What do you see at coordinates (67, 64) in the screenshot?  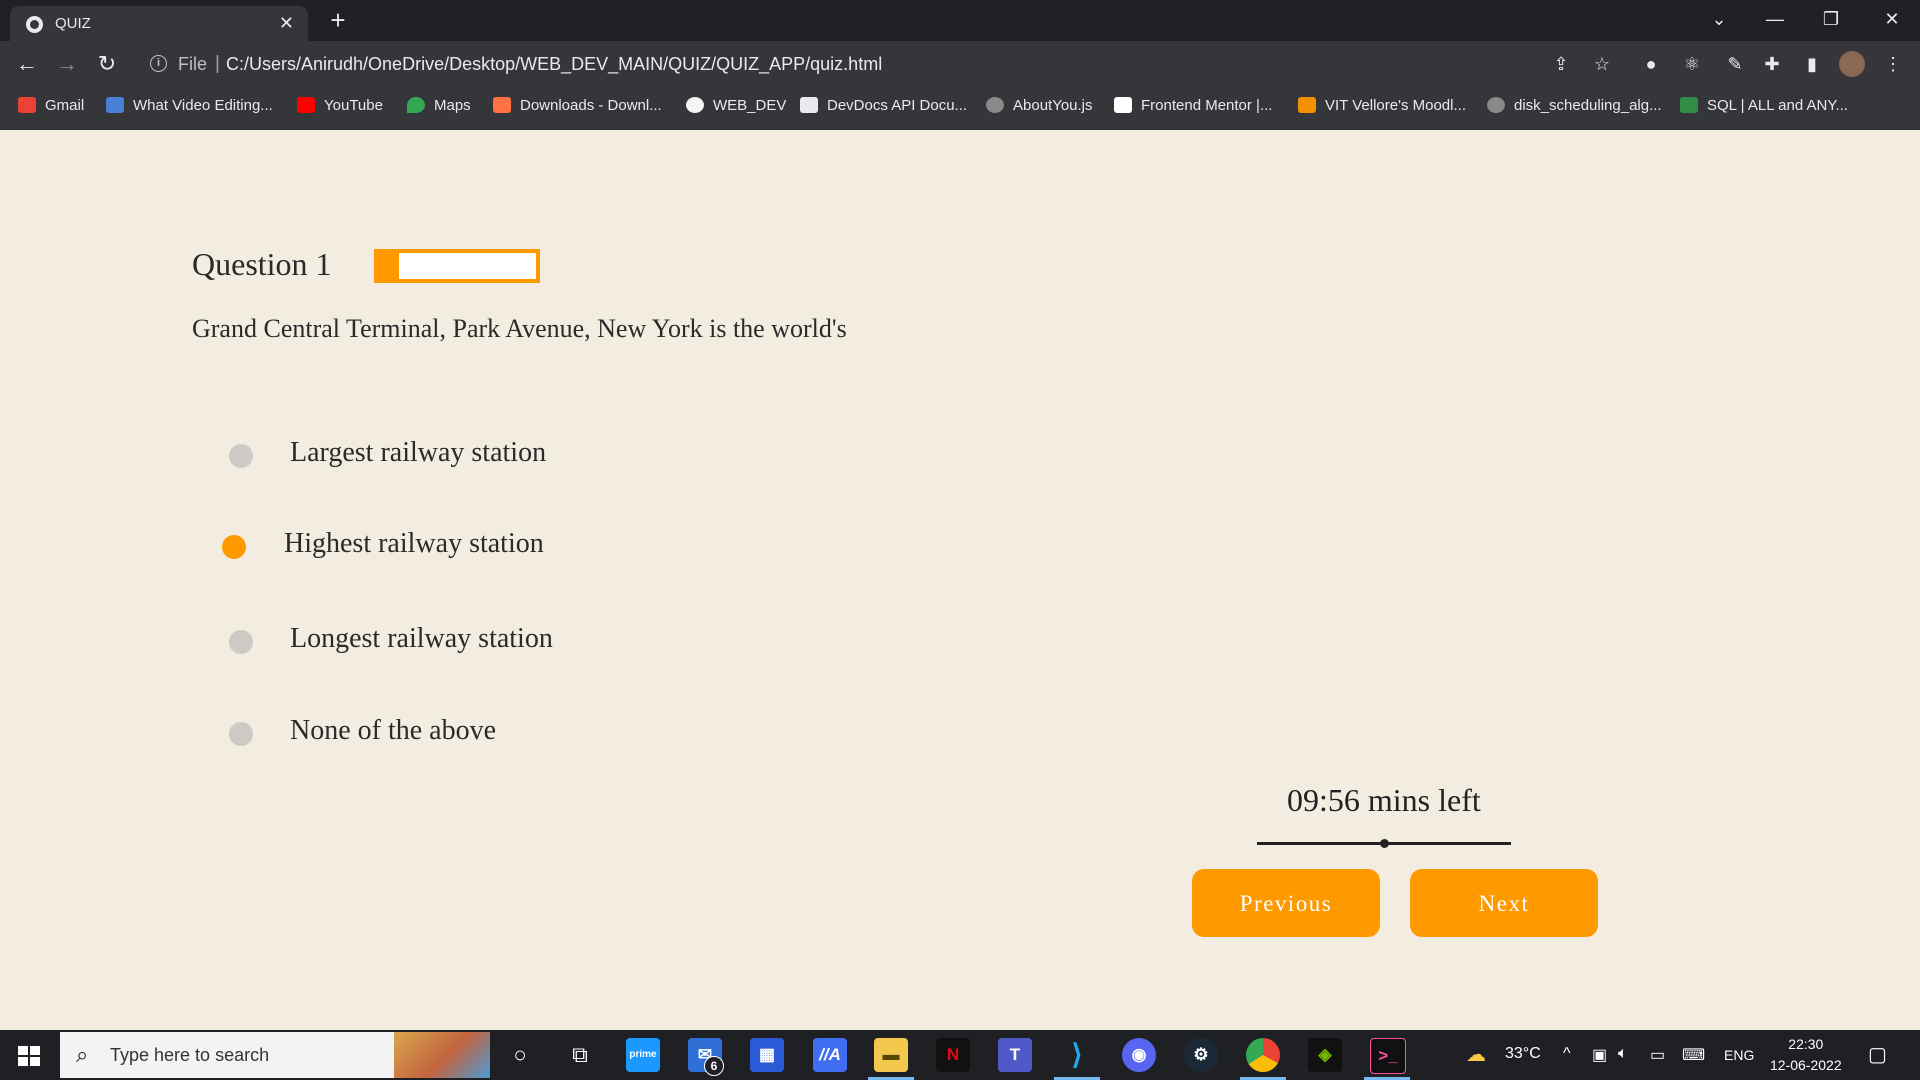 I see `forward-icon: →` at bounding box center [67, 64].